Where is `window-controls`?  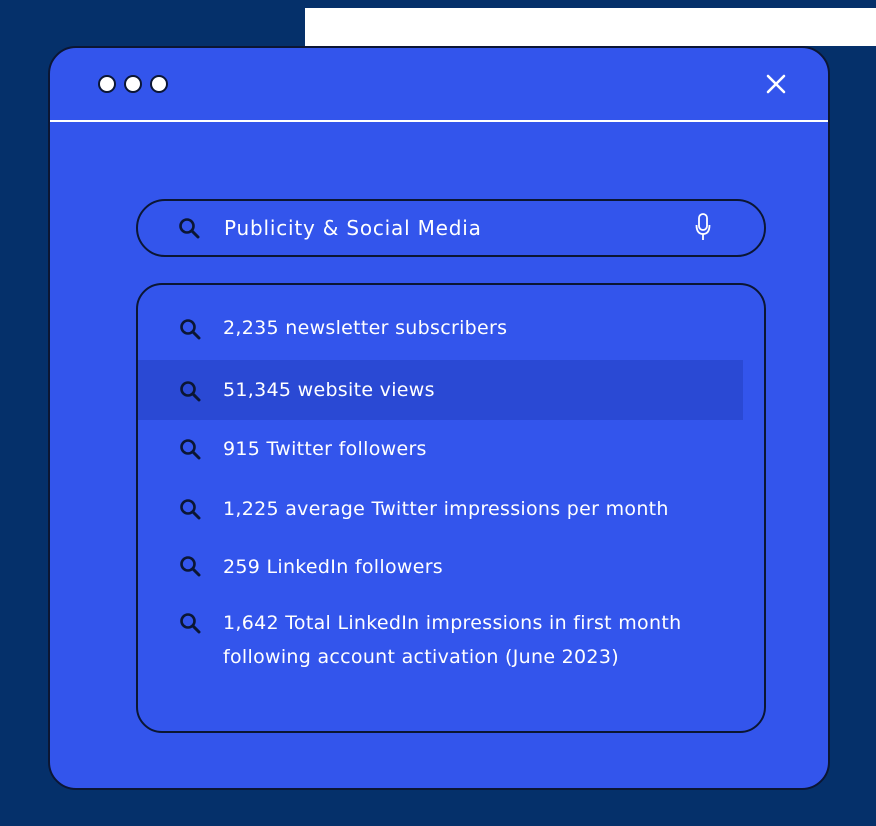 window-controls is located at coordinates (133, 84).